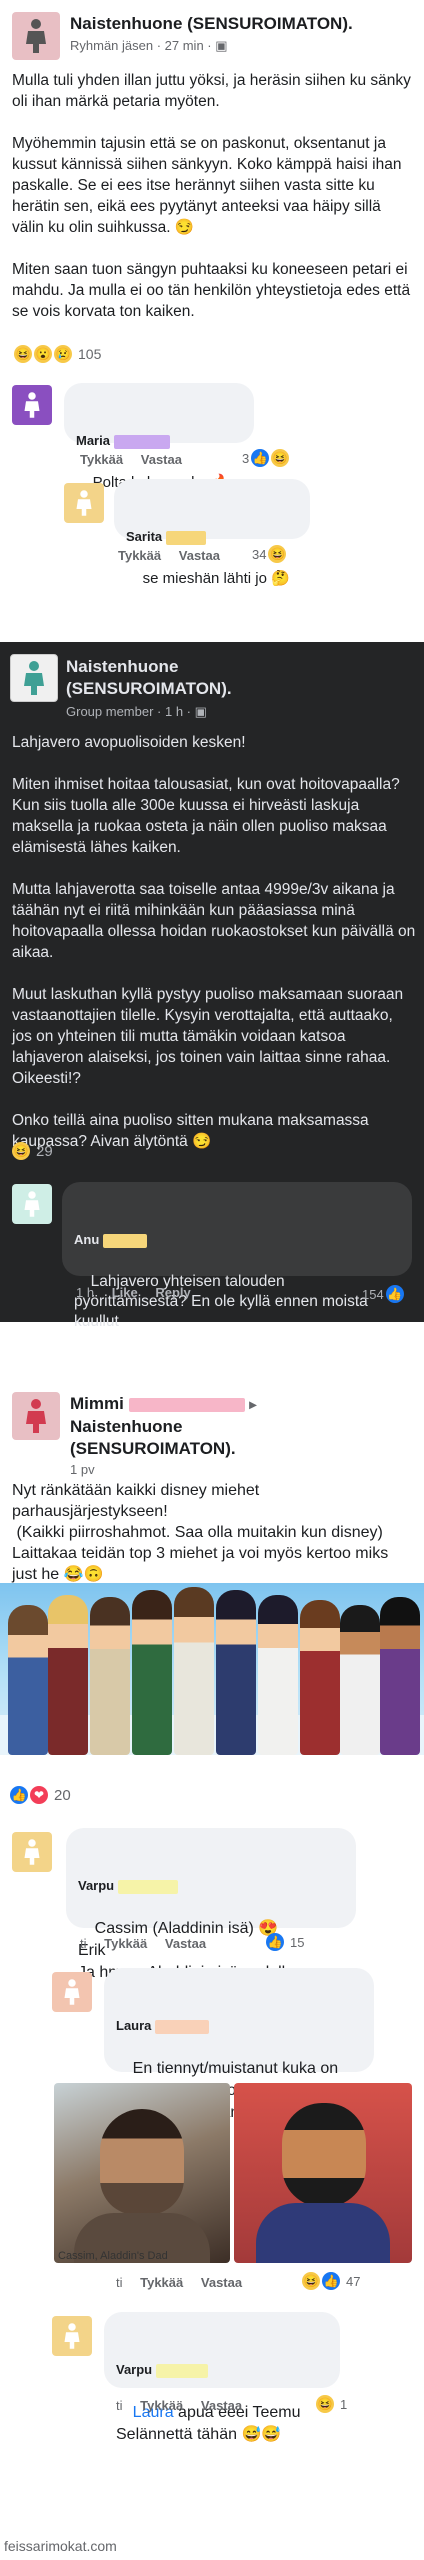 The width and height of the screenshot is (424, 2560). I want to click on reaction-count: 15, so click(297, 1942).